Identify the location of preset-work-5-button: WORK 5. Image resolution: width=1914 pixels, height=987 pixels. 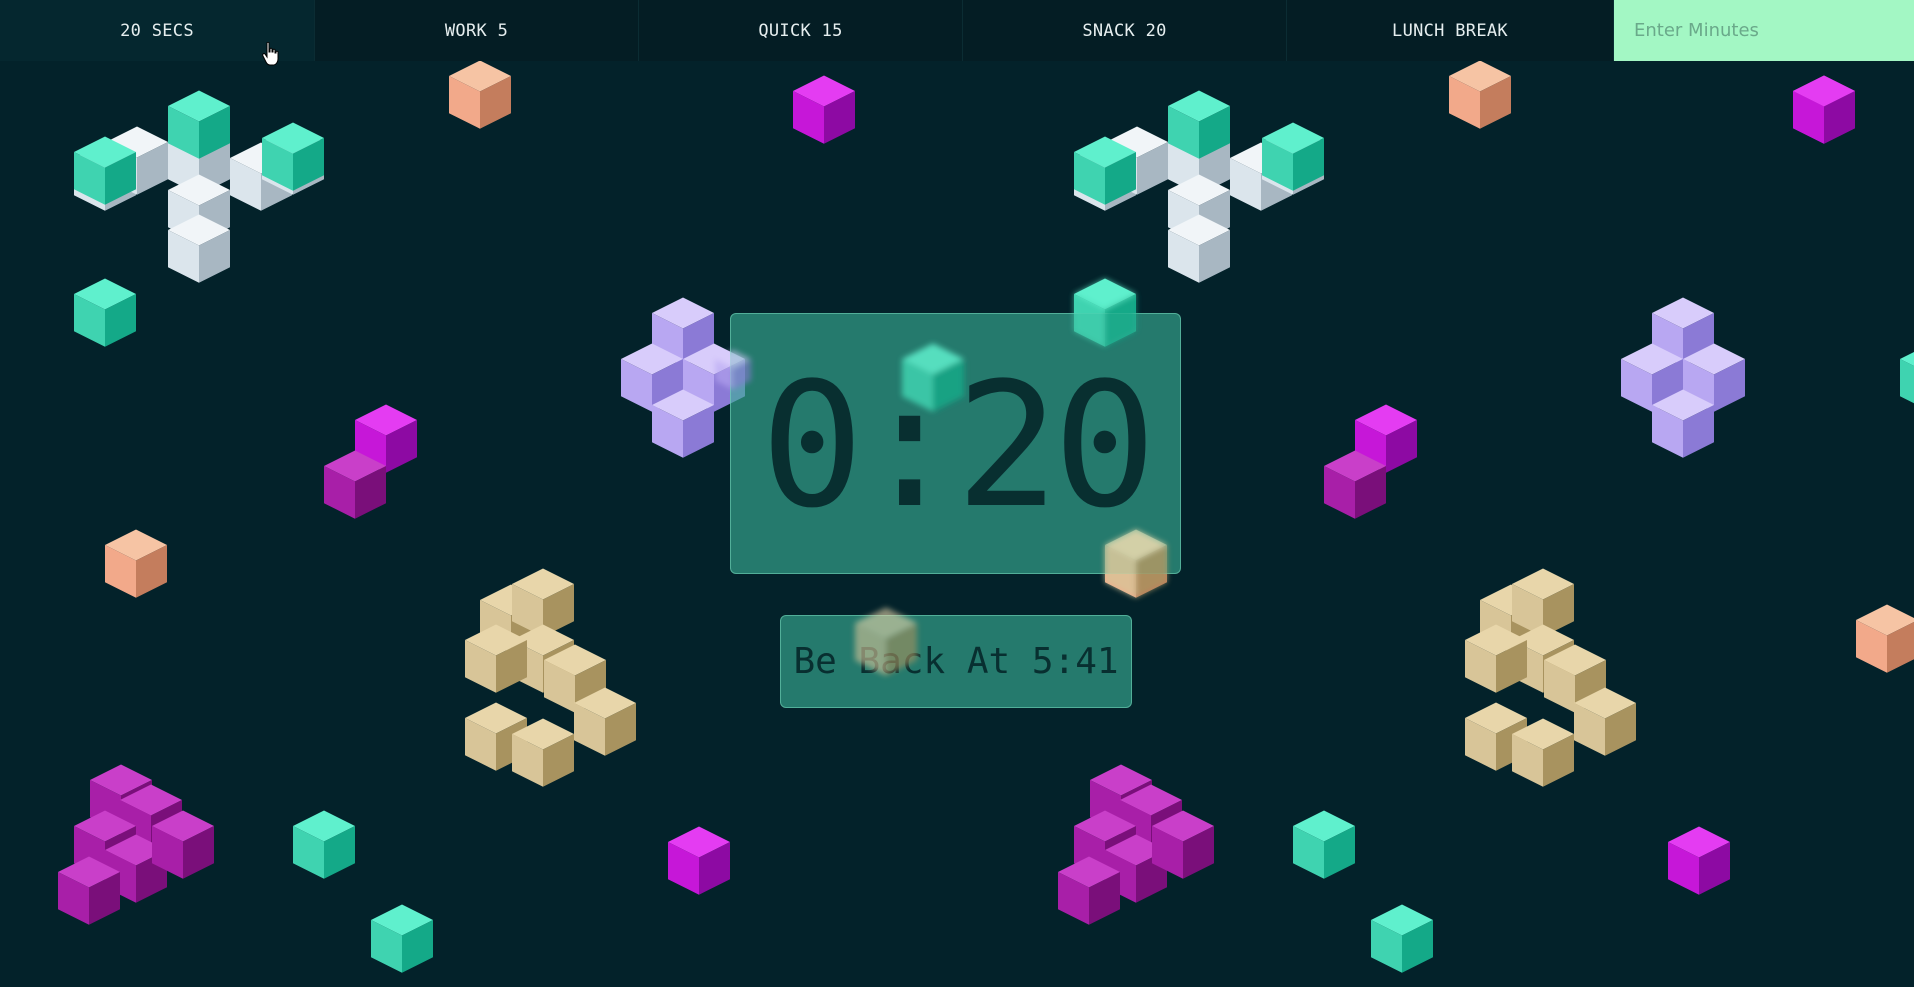
(477, 30).